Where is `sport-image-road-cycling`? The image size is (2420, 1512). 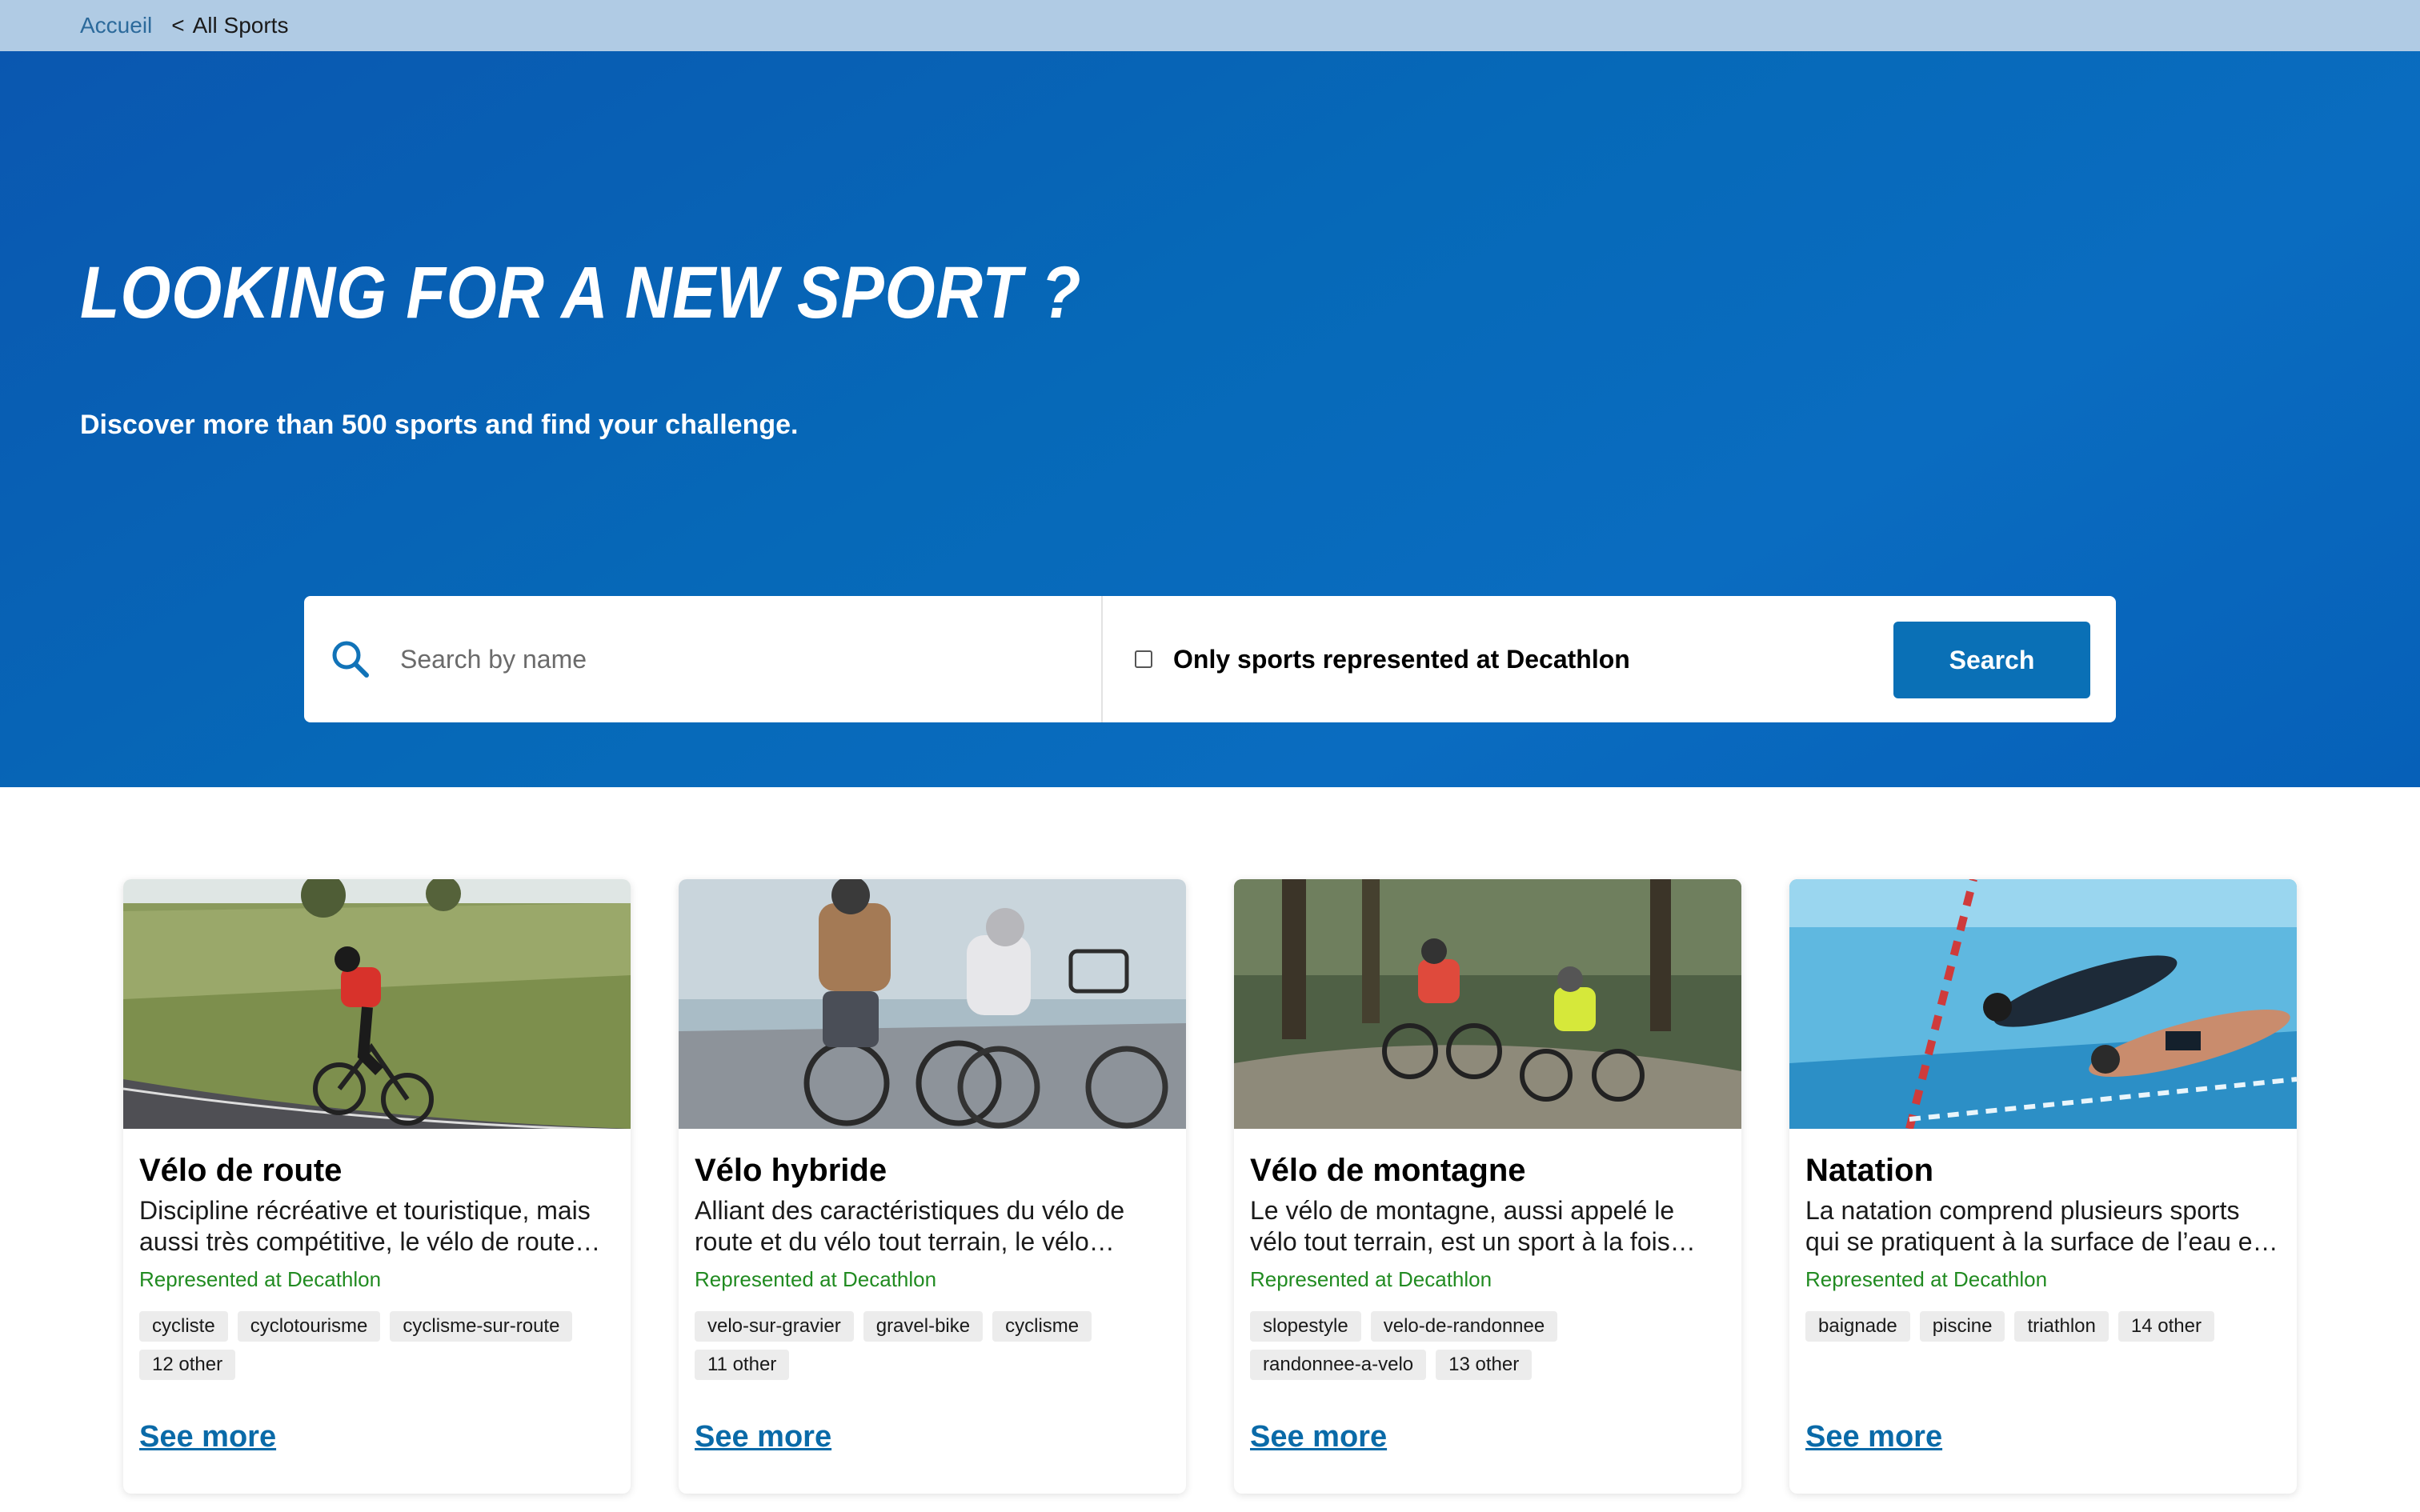 sport-image-road-cycling is located at coordinates (377, 1004).